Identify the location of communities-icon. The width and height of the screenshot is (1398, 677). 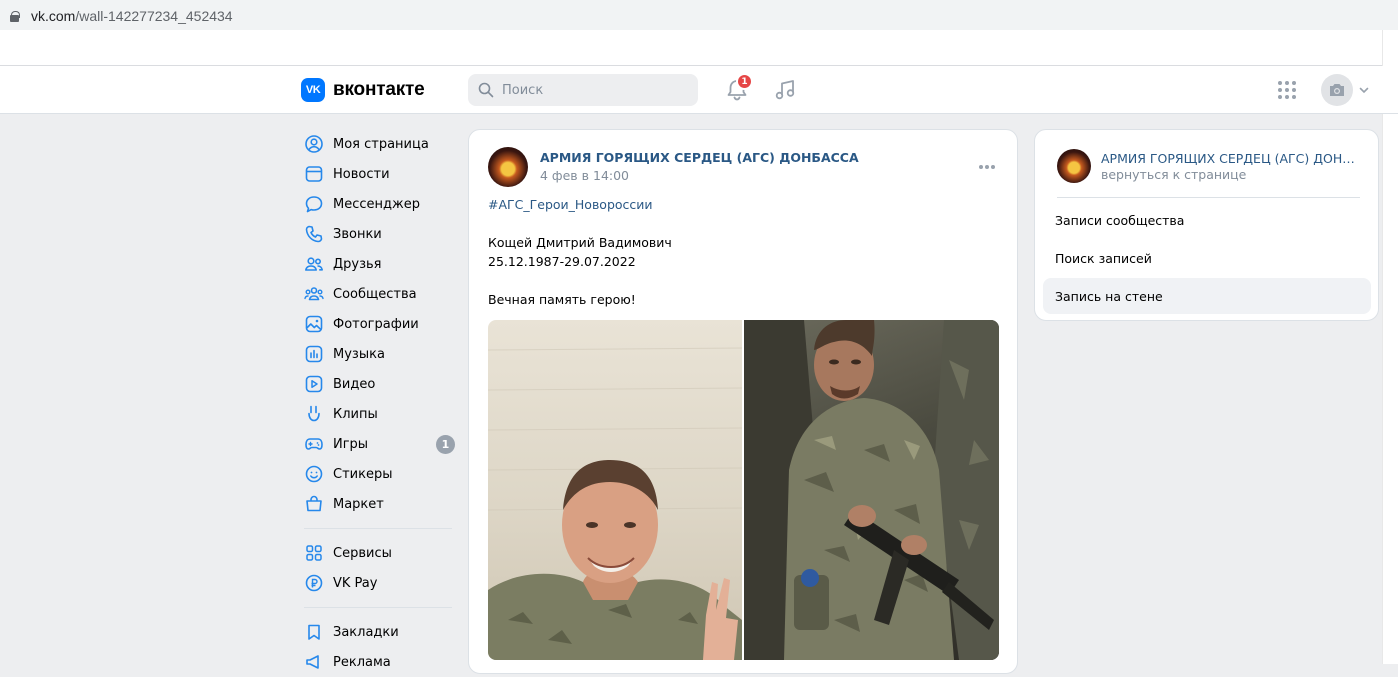
(314, 294).